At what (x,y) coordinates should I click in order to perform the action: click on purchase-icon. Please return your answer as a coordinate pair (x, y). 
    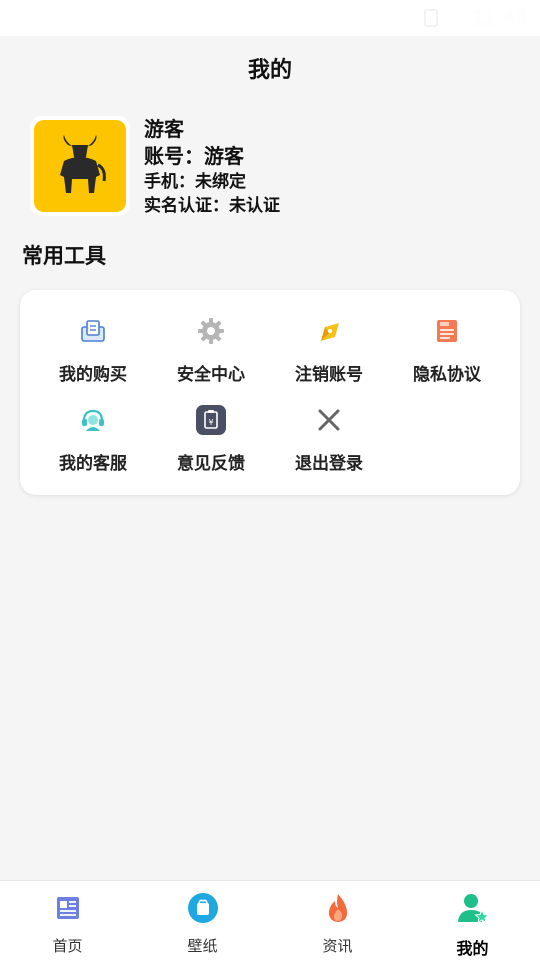
    Looking at the image, I should click on (93, 331).